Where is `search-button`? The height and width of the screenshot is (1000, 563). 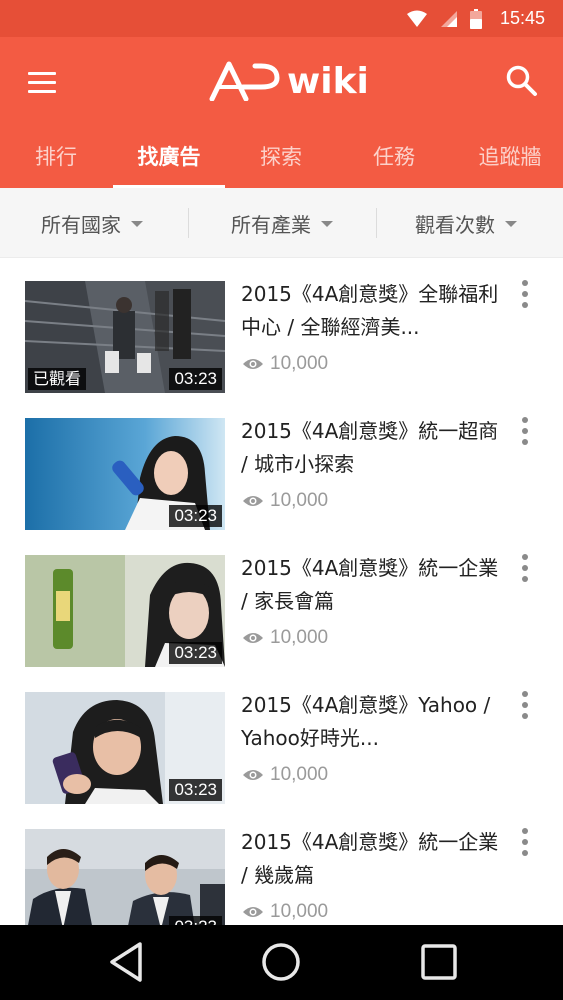 search-button is located at coordinates (522, 81).